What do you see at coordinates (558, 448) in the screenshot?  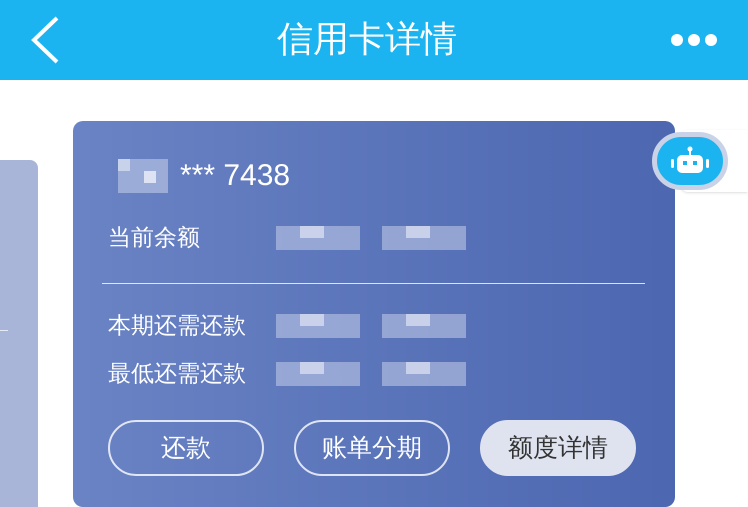 I see `action-button: 额度详情` at bounding box center [558, 448].